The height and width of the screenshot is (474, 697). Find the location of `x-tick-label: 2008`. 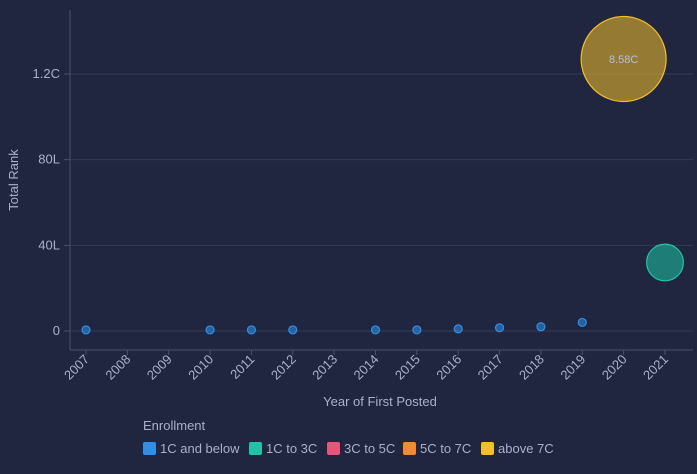

x-tick-label: 2008 is located at coordinates (117, 367).